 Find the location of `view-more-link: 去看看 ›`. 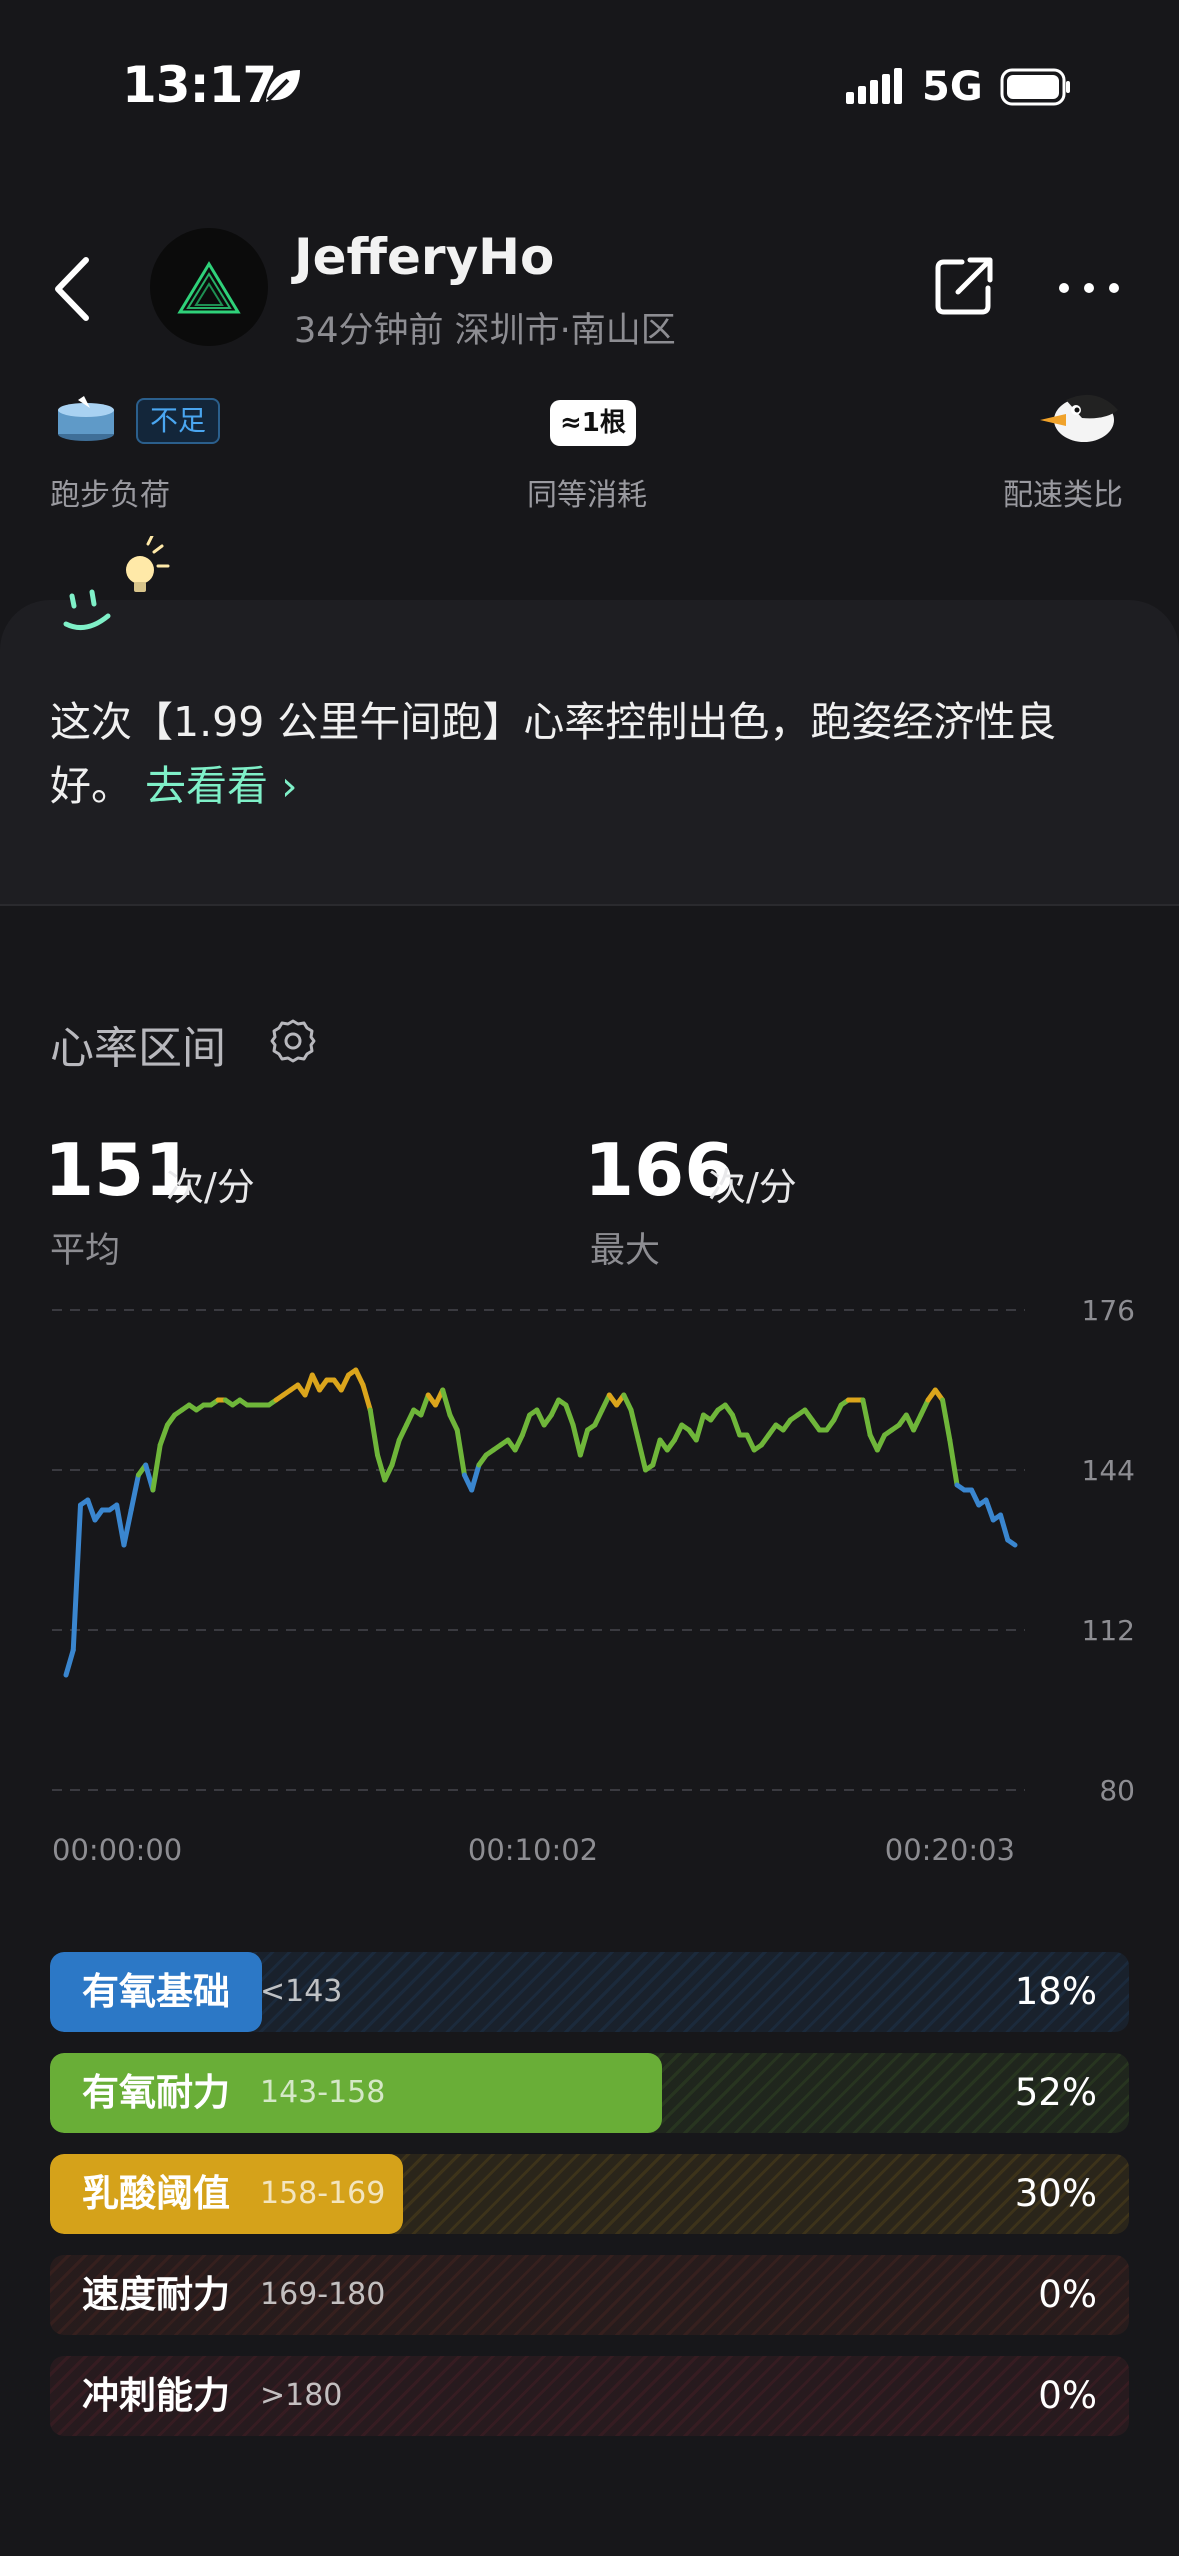

view-more-link: 去看看 › is located at coordinates (221, 786).